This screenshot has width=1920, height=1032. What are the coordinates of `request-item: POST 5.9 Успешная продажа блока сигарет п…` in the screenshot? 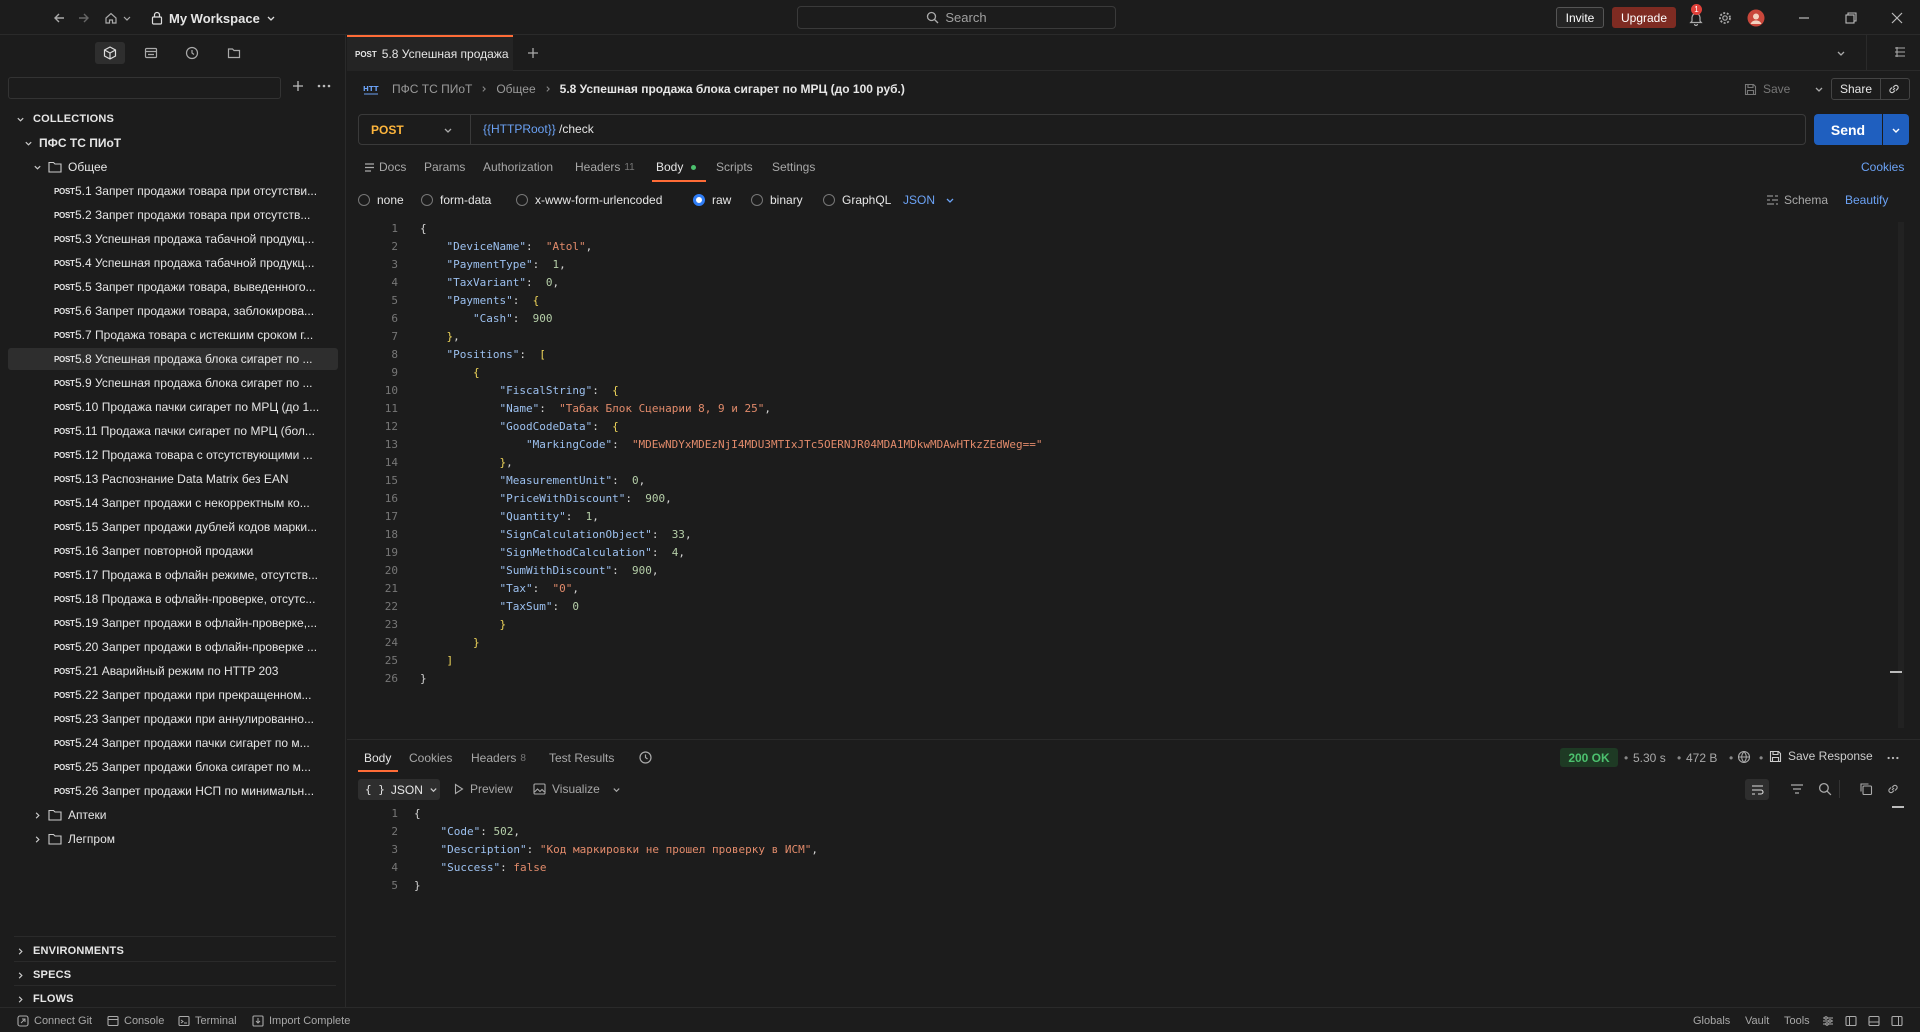 It's located at (173, 383).